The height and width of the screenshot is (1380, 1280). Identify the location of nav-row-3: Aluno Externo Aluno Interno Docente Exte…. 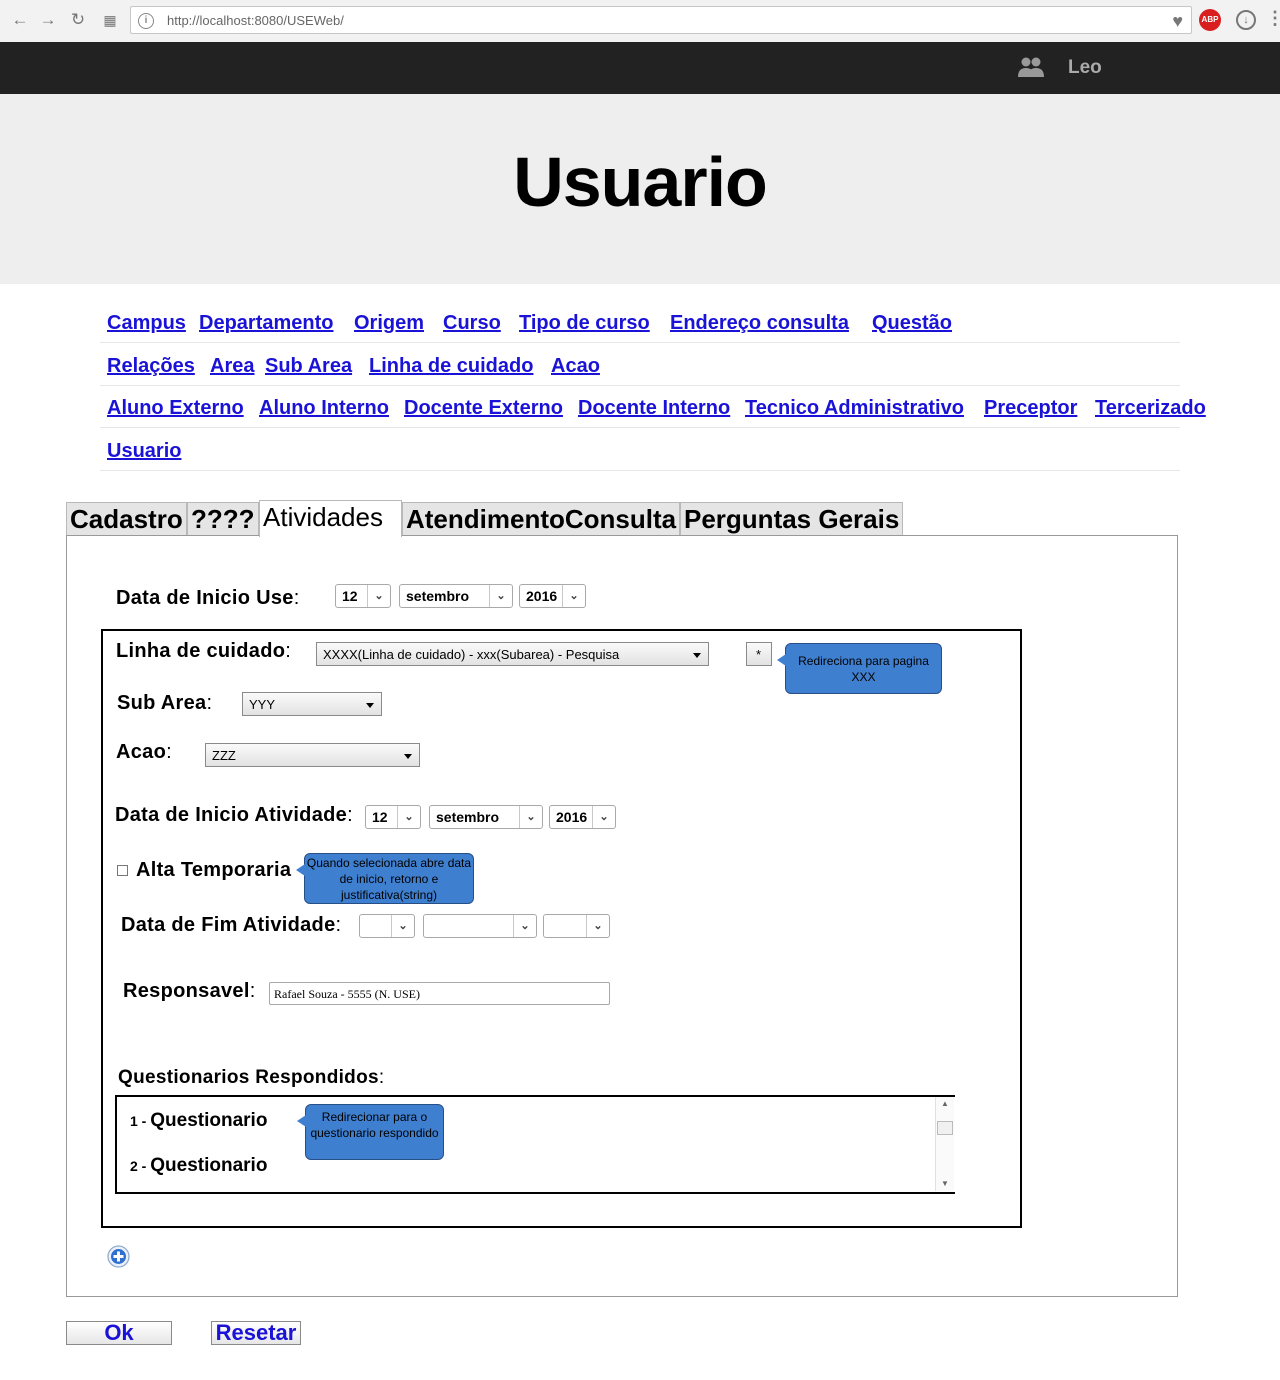
(653, 406).